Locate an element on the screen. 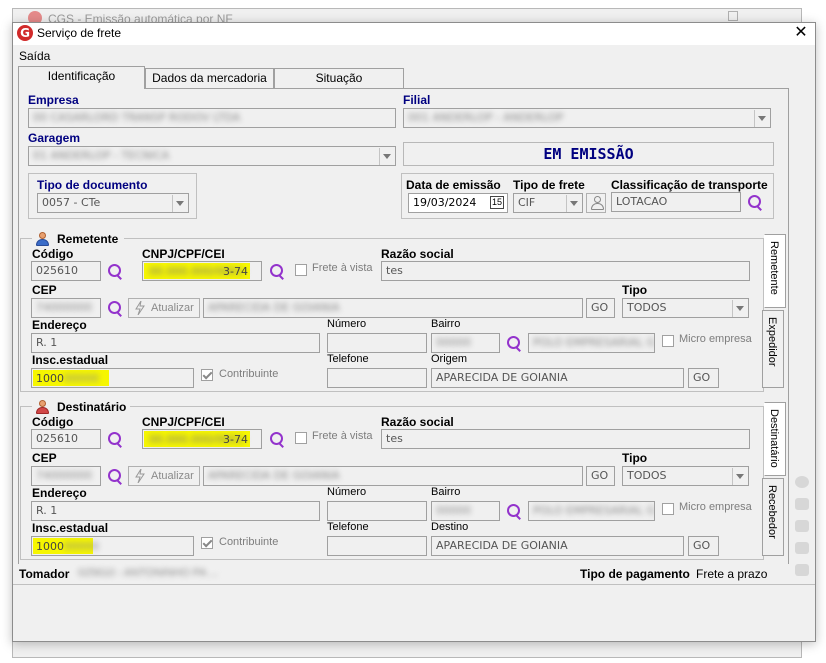 The width and height of the screenshot is (826, 663). remetente-atualizar-button: Atualizar is located at coordinates (164, 308).